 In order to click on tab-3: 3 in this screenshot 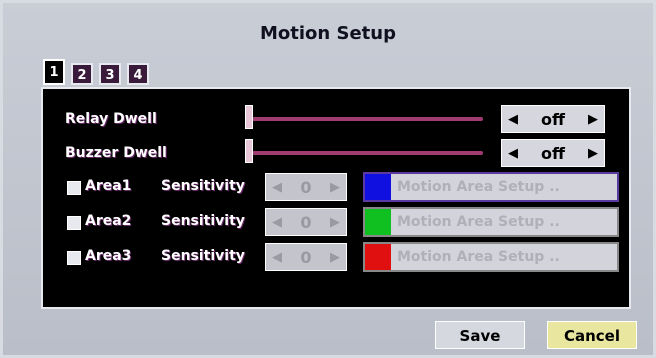, I will do `click(110, 74)`.